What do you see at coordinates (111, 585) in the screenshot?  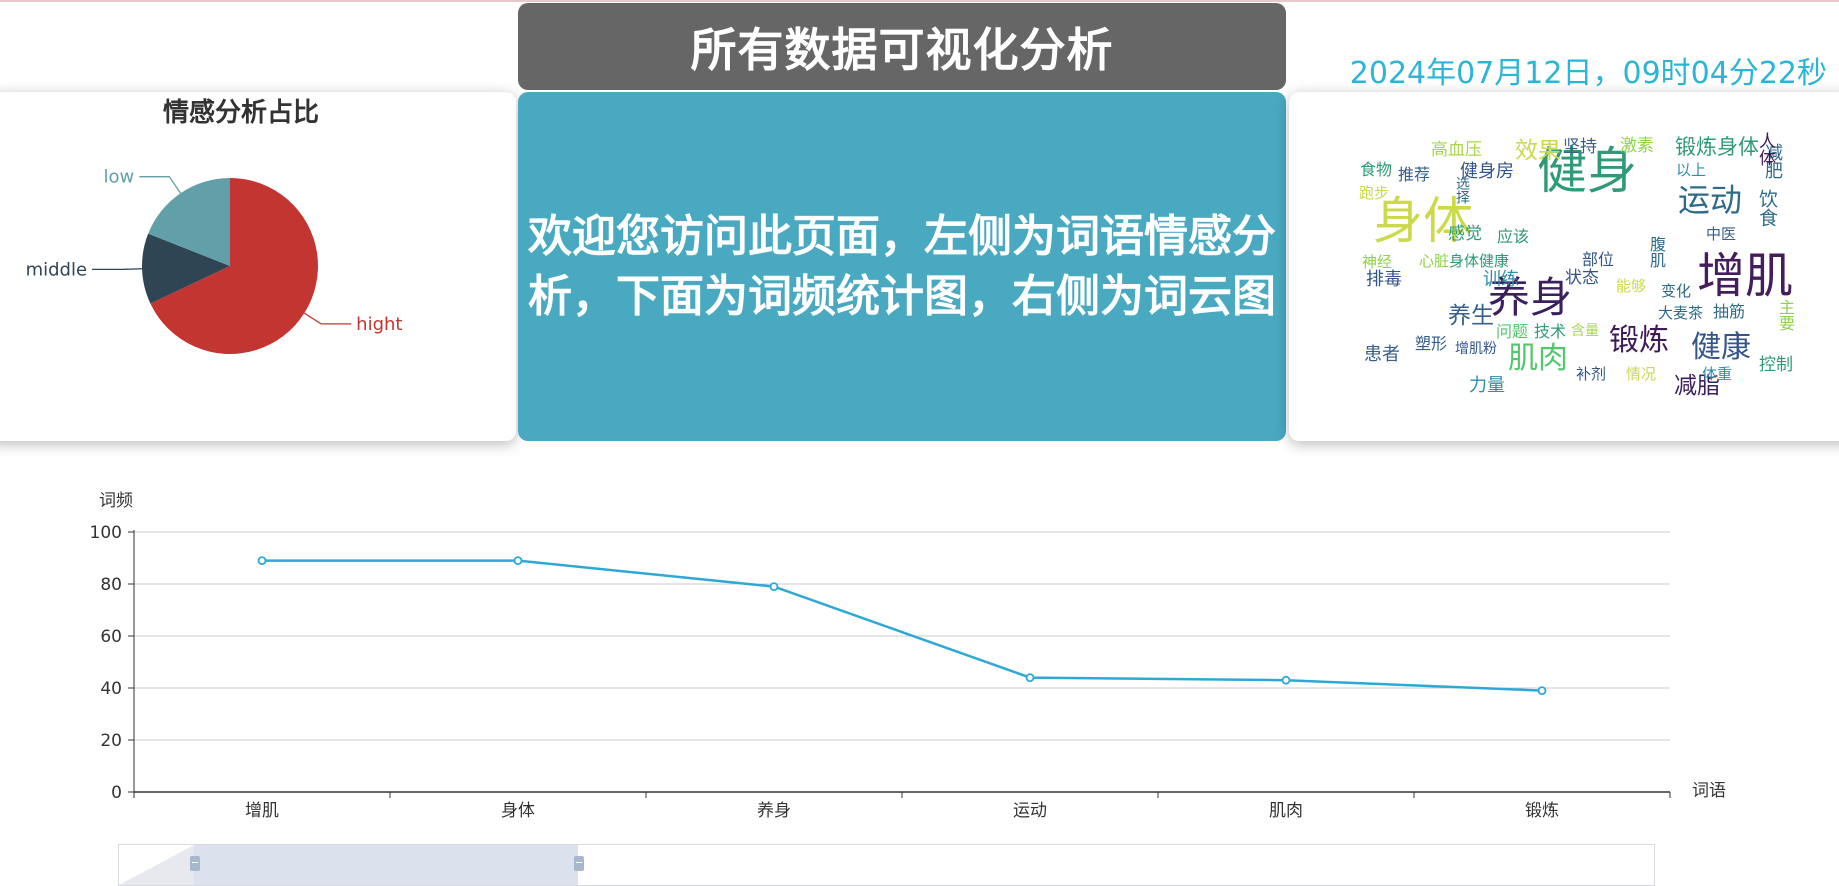 I see `y-tick-label-80: 80` at bounding box center [111, 585].